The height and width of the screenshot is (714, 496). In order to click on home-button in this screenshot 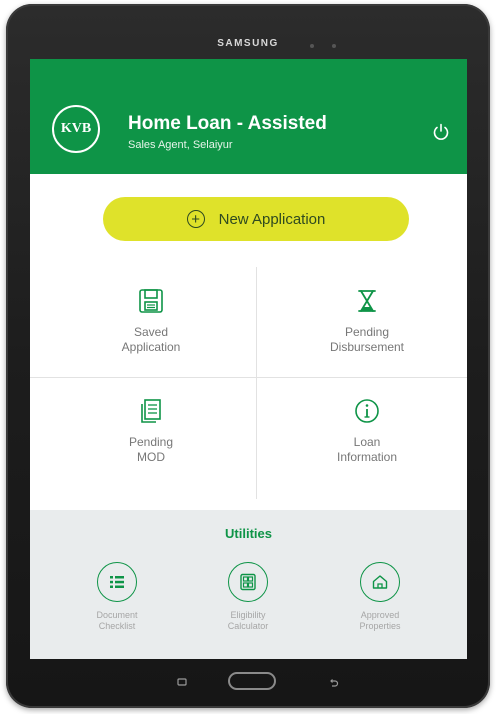, I will do `click(252, 681)`.